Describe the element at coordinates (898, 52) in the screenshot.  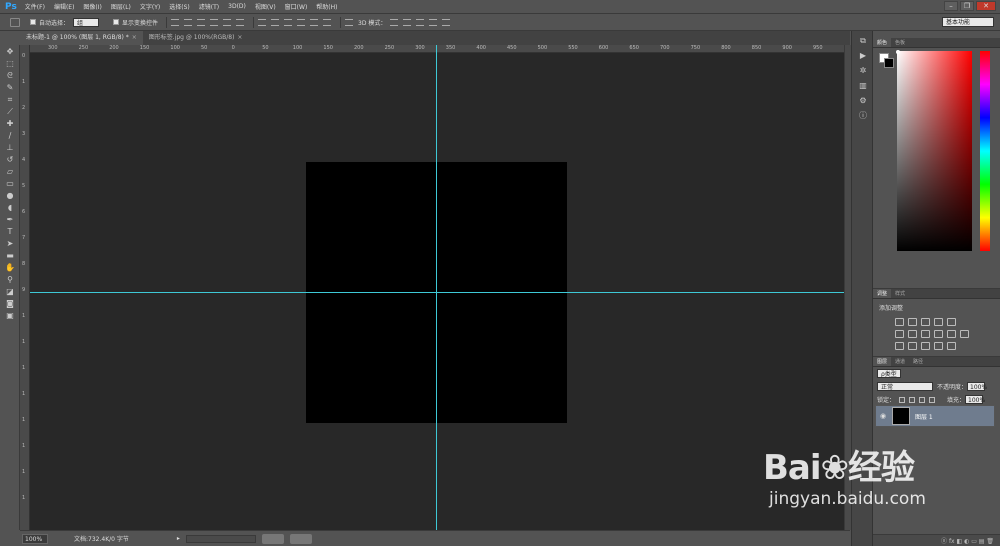
I see `color-picker-marker` at that location.